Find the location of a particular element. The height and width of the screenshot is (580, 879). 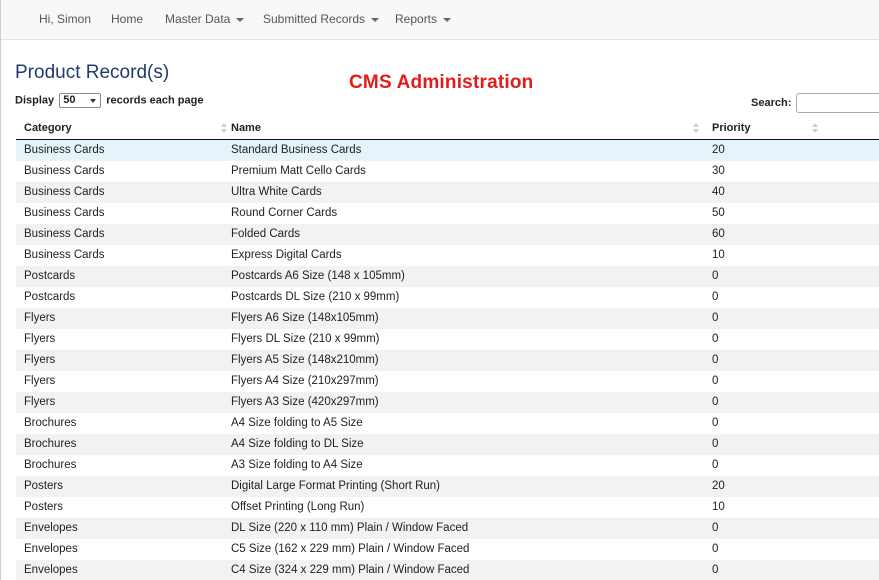

cell-name: Flyers A6 Size (148x105mm) is located at coordinates (305, 318).